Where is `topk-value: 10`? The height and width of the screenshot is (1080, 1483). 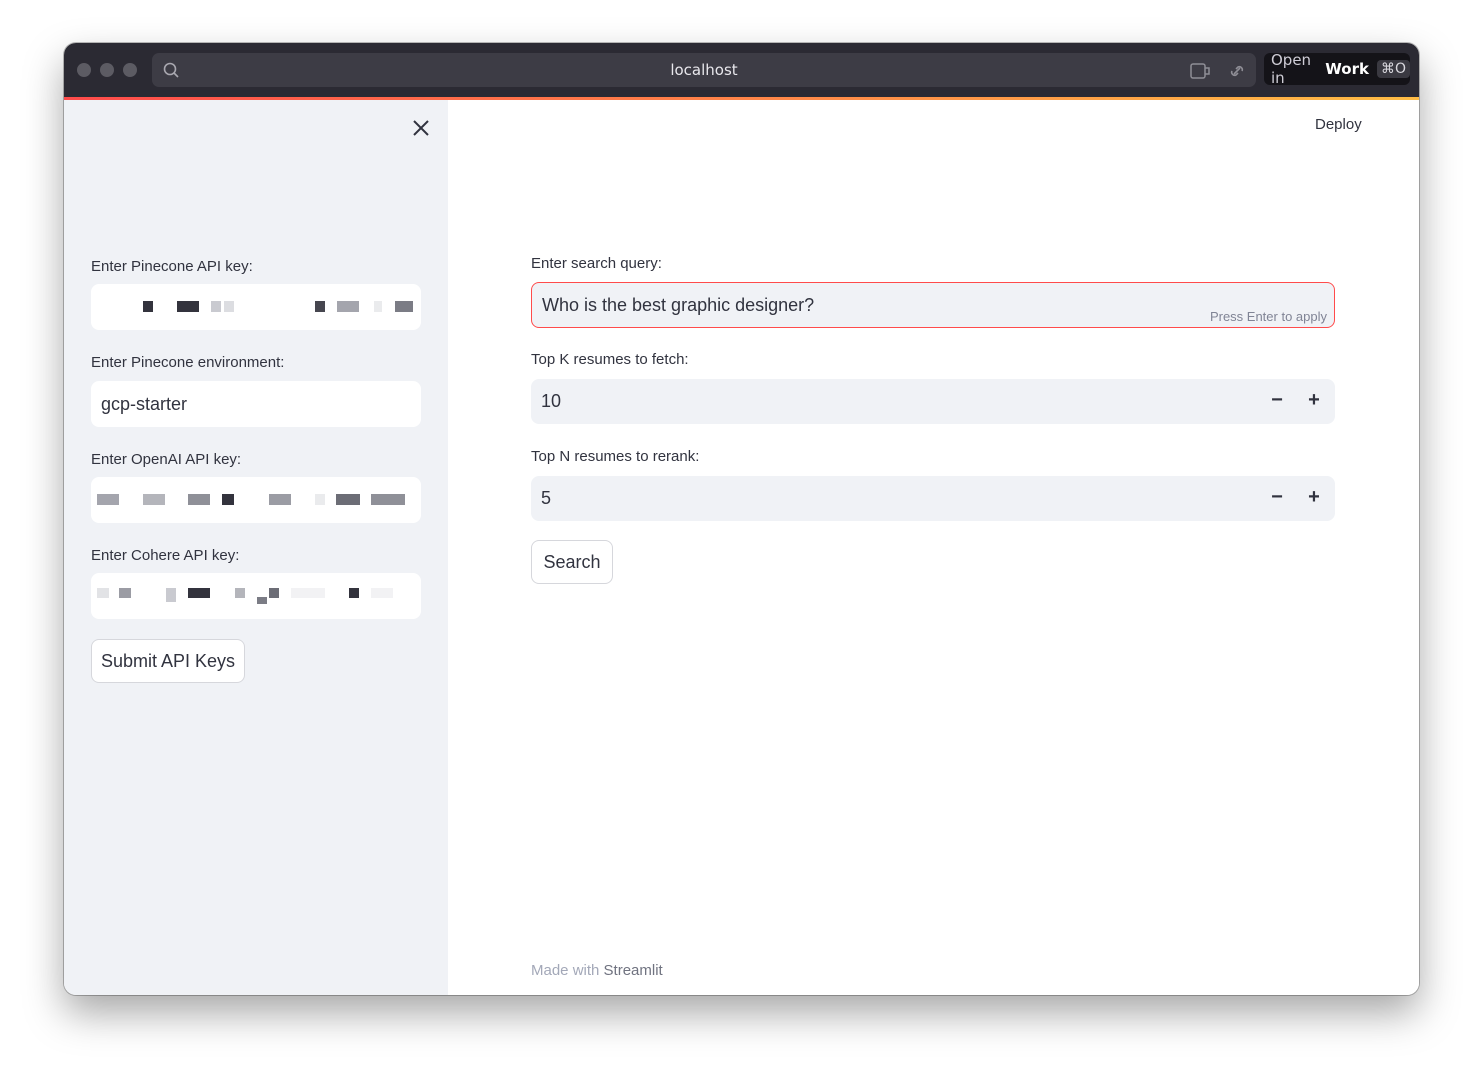 topk-value: 10 is located at coordinates (551, 401).